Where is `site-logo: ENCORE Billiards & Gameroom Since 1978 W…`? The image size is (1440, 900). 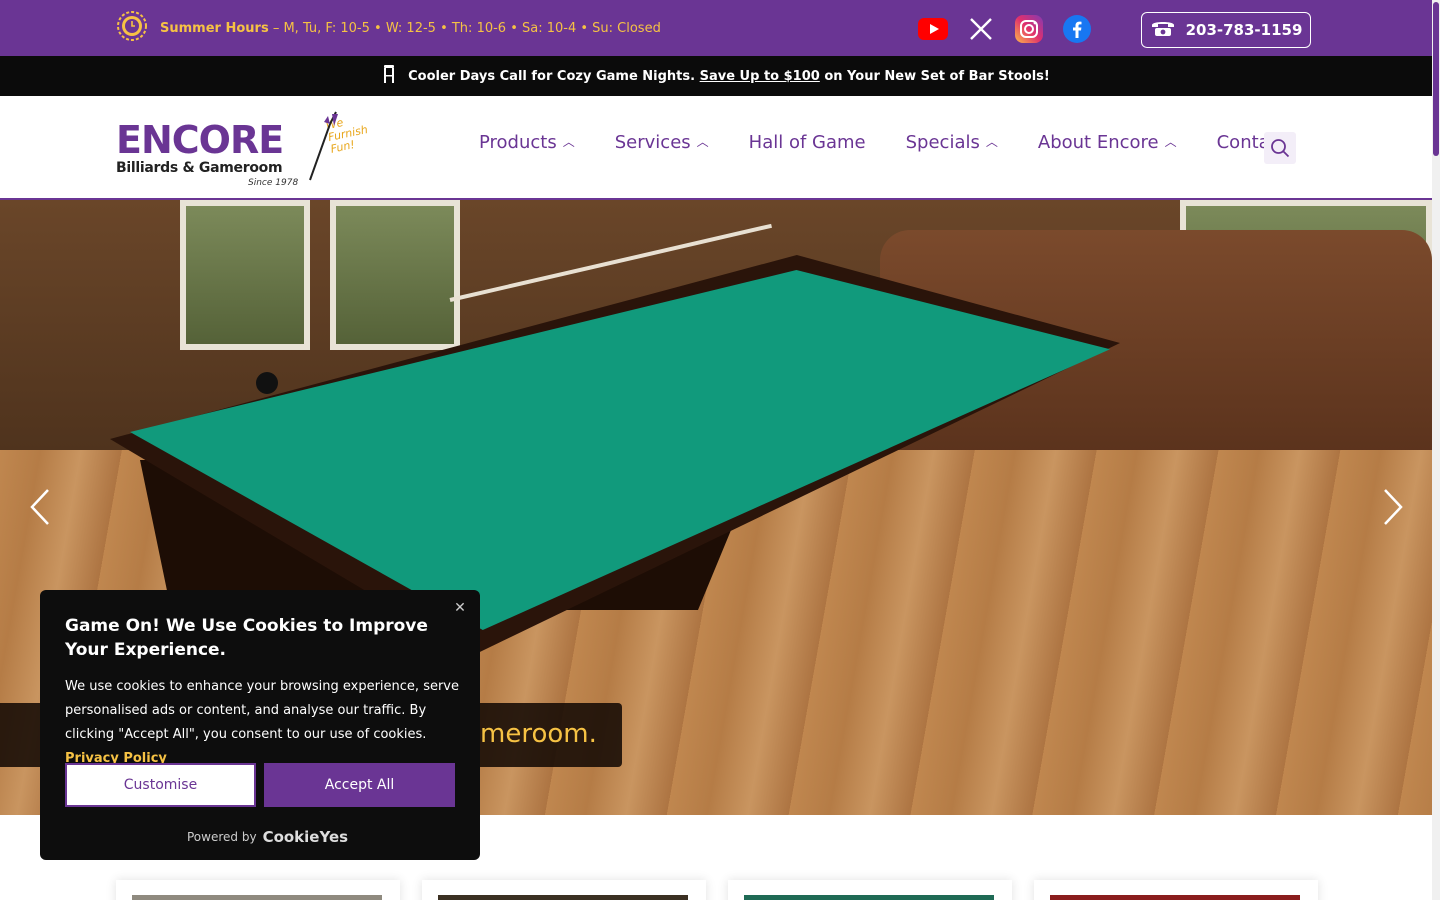
site-logo: ENCORE Billiards & Gameroom Since 1978 W… is located at coordinates (242, 148).